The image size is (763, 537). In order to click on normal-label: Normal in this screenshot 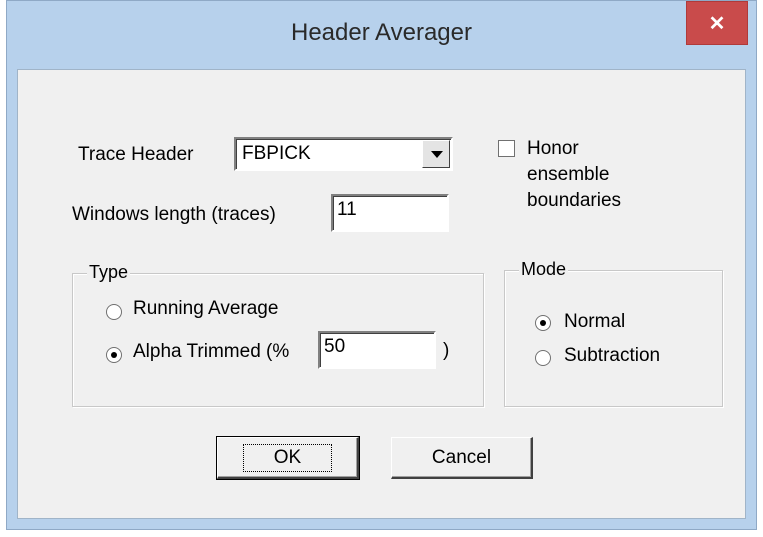, I will do `click(595, 321)`.